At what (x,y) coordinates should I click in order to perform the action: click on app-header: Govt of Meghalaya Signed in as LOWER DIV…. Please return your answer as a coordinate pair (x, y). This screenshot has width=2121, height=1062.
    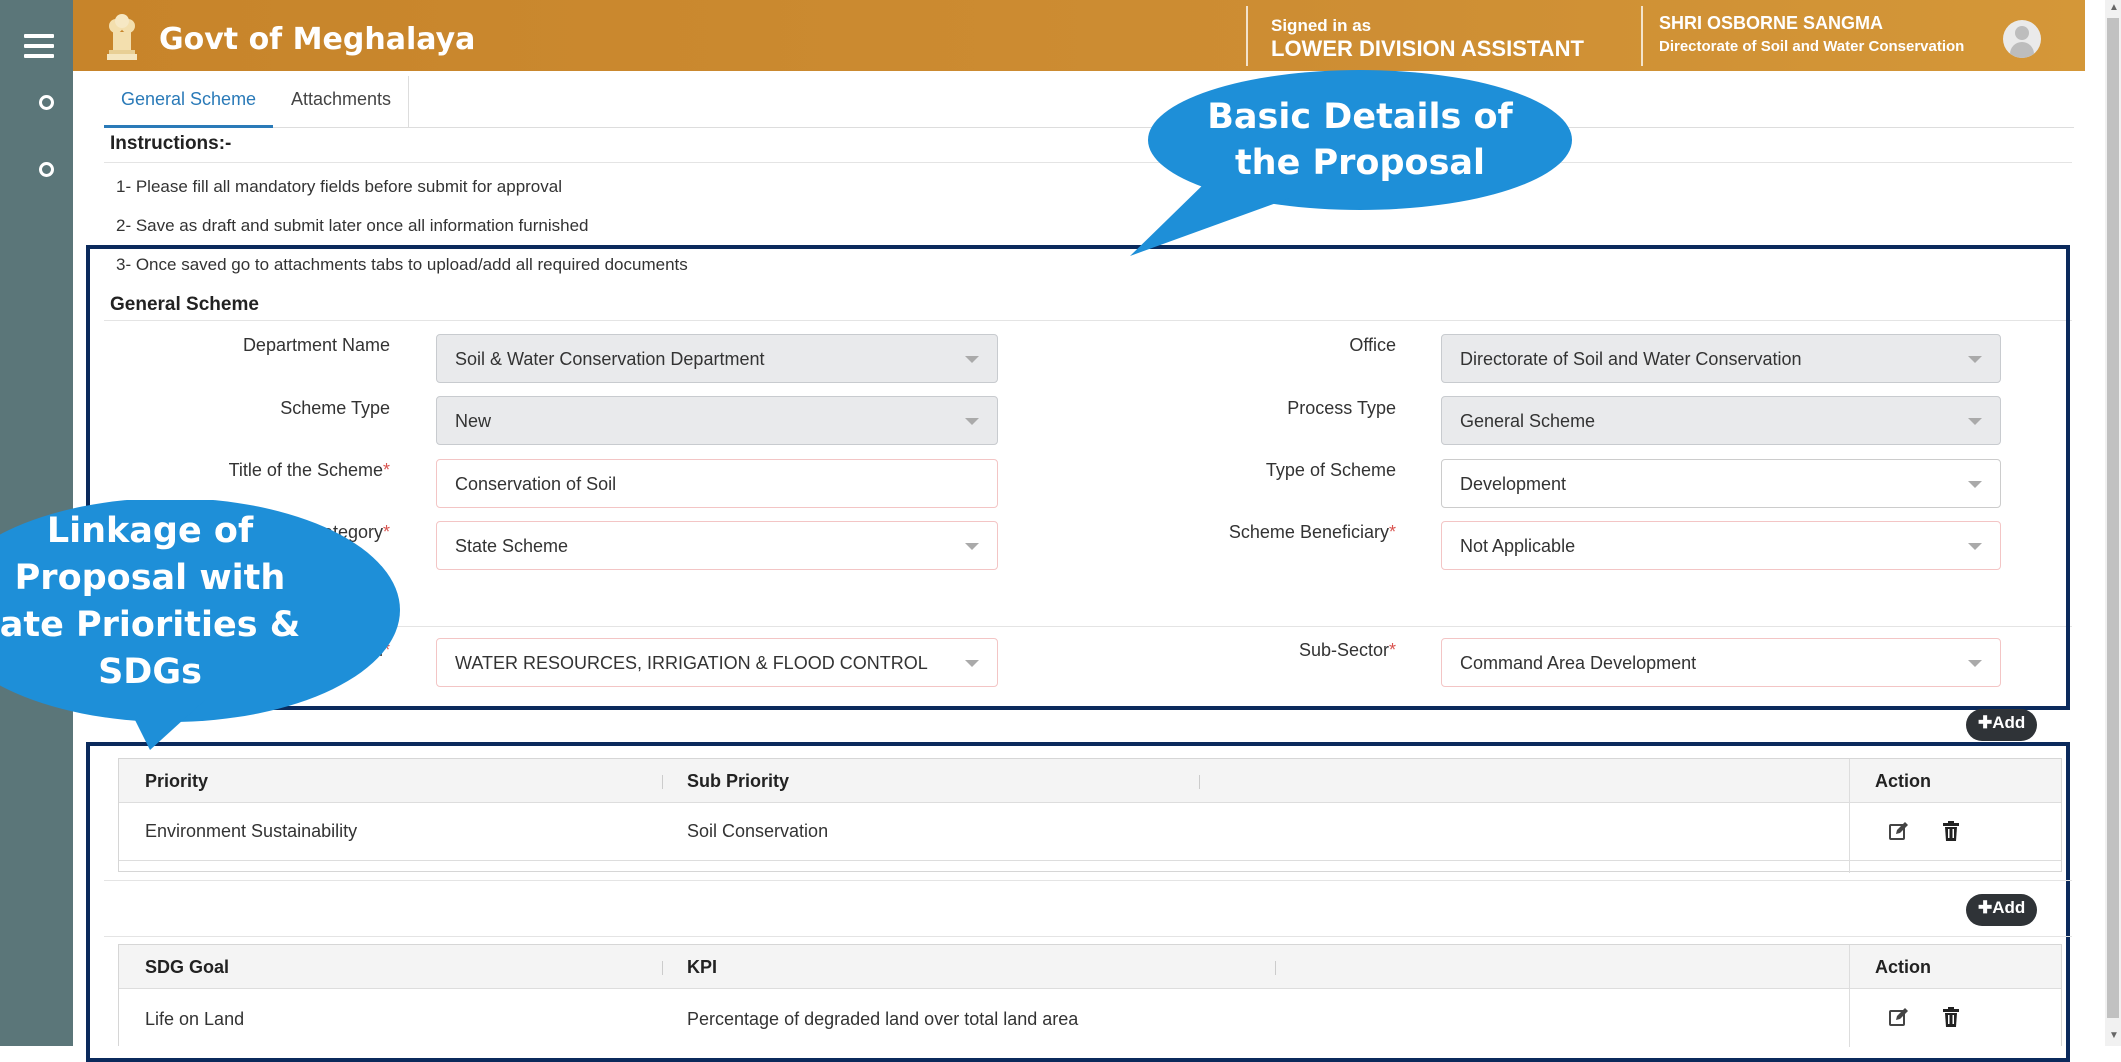
    Looking at the image, I should click on (1079, 35).